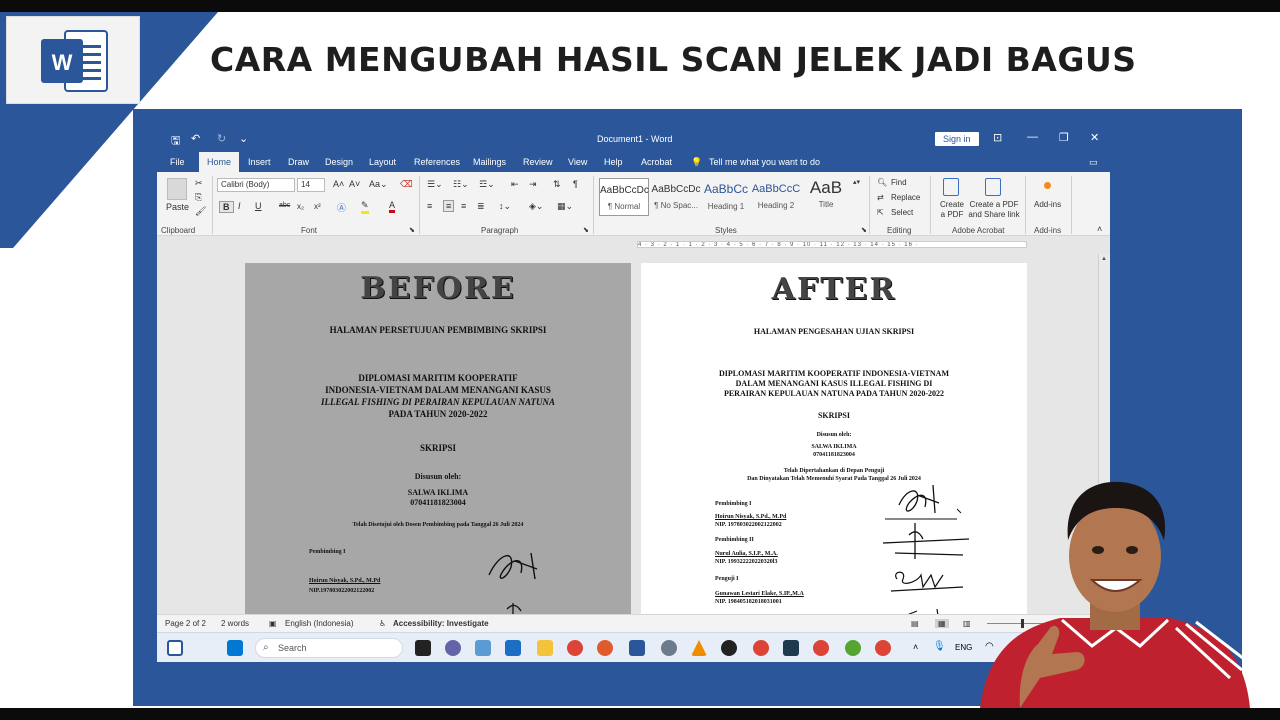 The image size is (1280, 720). What do you see at coordinates (338, 184) in the screenshot?
I see `grow-font-icon: A˄` at bounding box center [338, 184].